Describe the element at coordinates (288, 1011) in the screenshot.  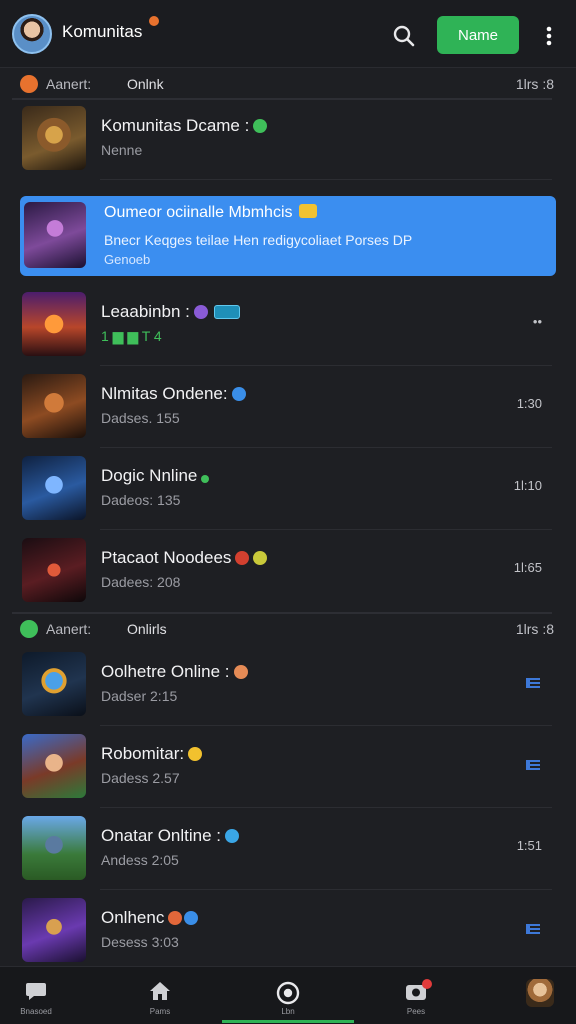
I see `nav-label: Lbn` at that location.